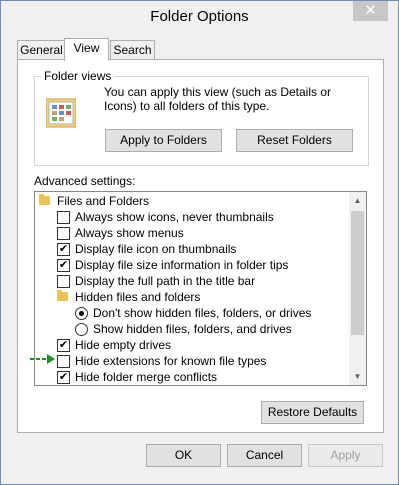 The image size is (399, 485). I want to click on reset-folders-button: Reset Folders, so click(294, 140).